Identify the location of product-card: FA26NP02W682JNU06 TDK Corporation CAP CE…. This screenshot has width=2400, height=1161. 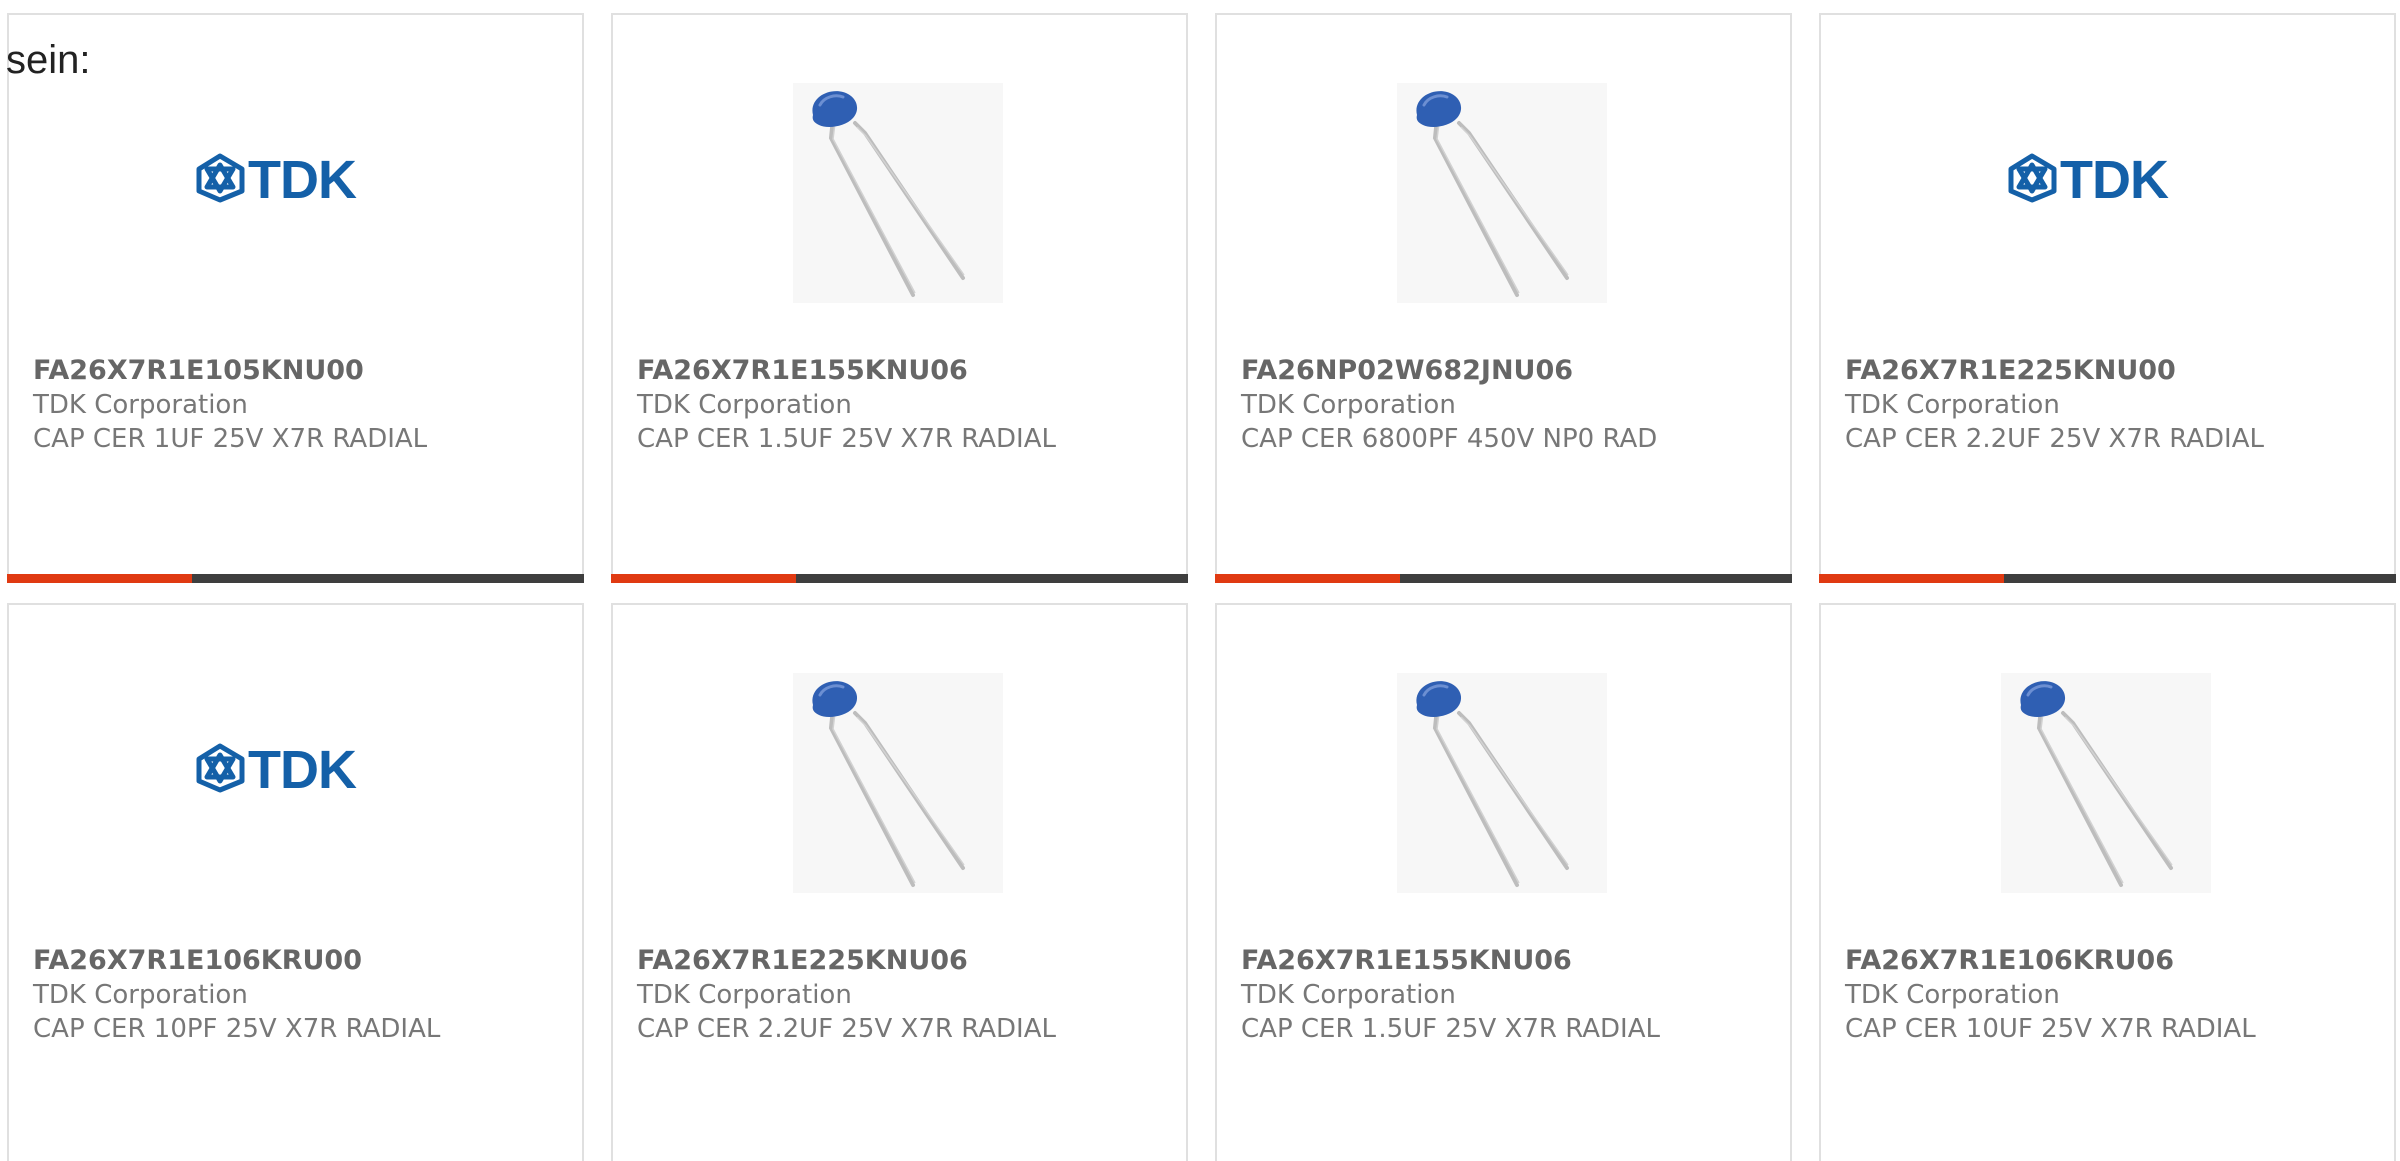
(1503, 298).